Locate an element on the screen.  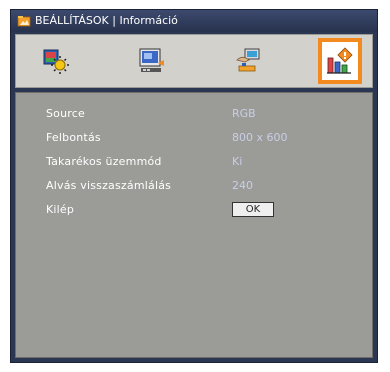
hand-settings-icon is located at coordinates (248, 61).